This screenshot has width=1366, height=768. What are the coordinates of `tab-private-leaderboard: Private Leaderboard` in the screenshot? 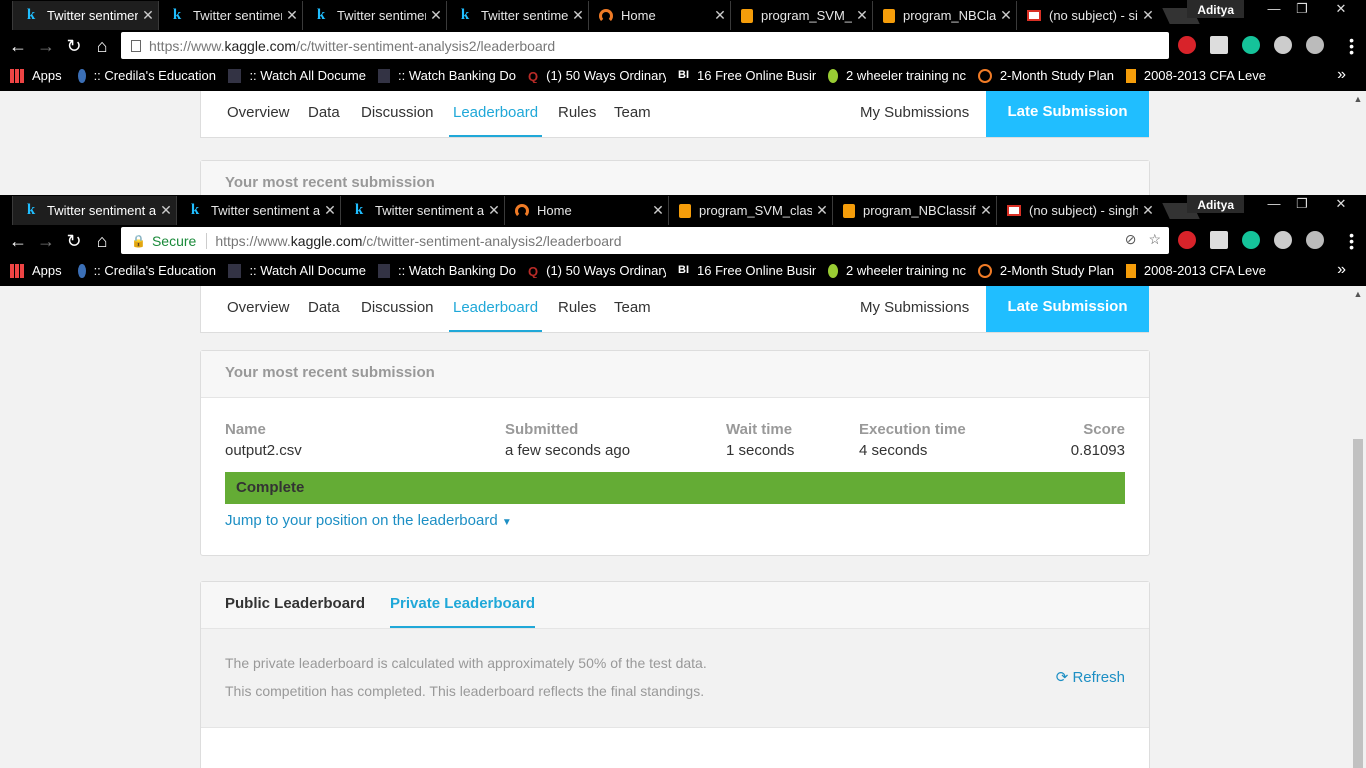 It's located at (463, 605).